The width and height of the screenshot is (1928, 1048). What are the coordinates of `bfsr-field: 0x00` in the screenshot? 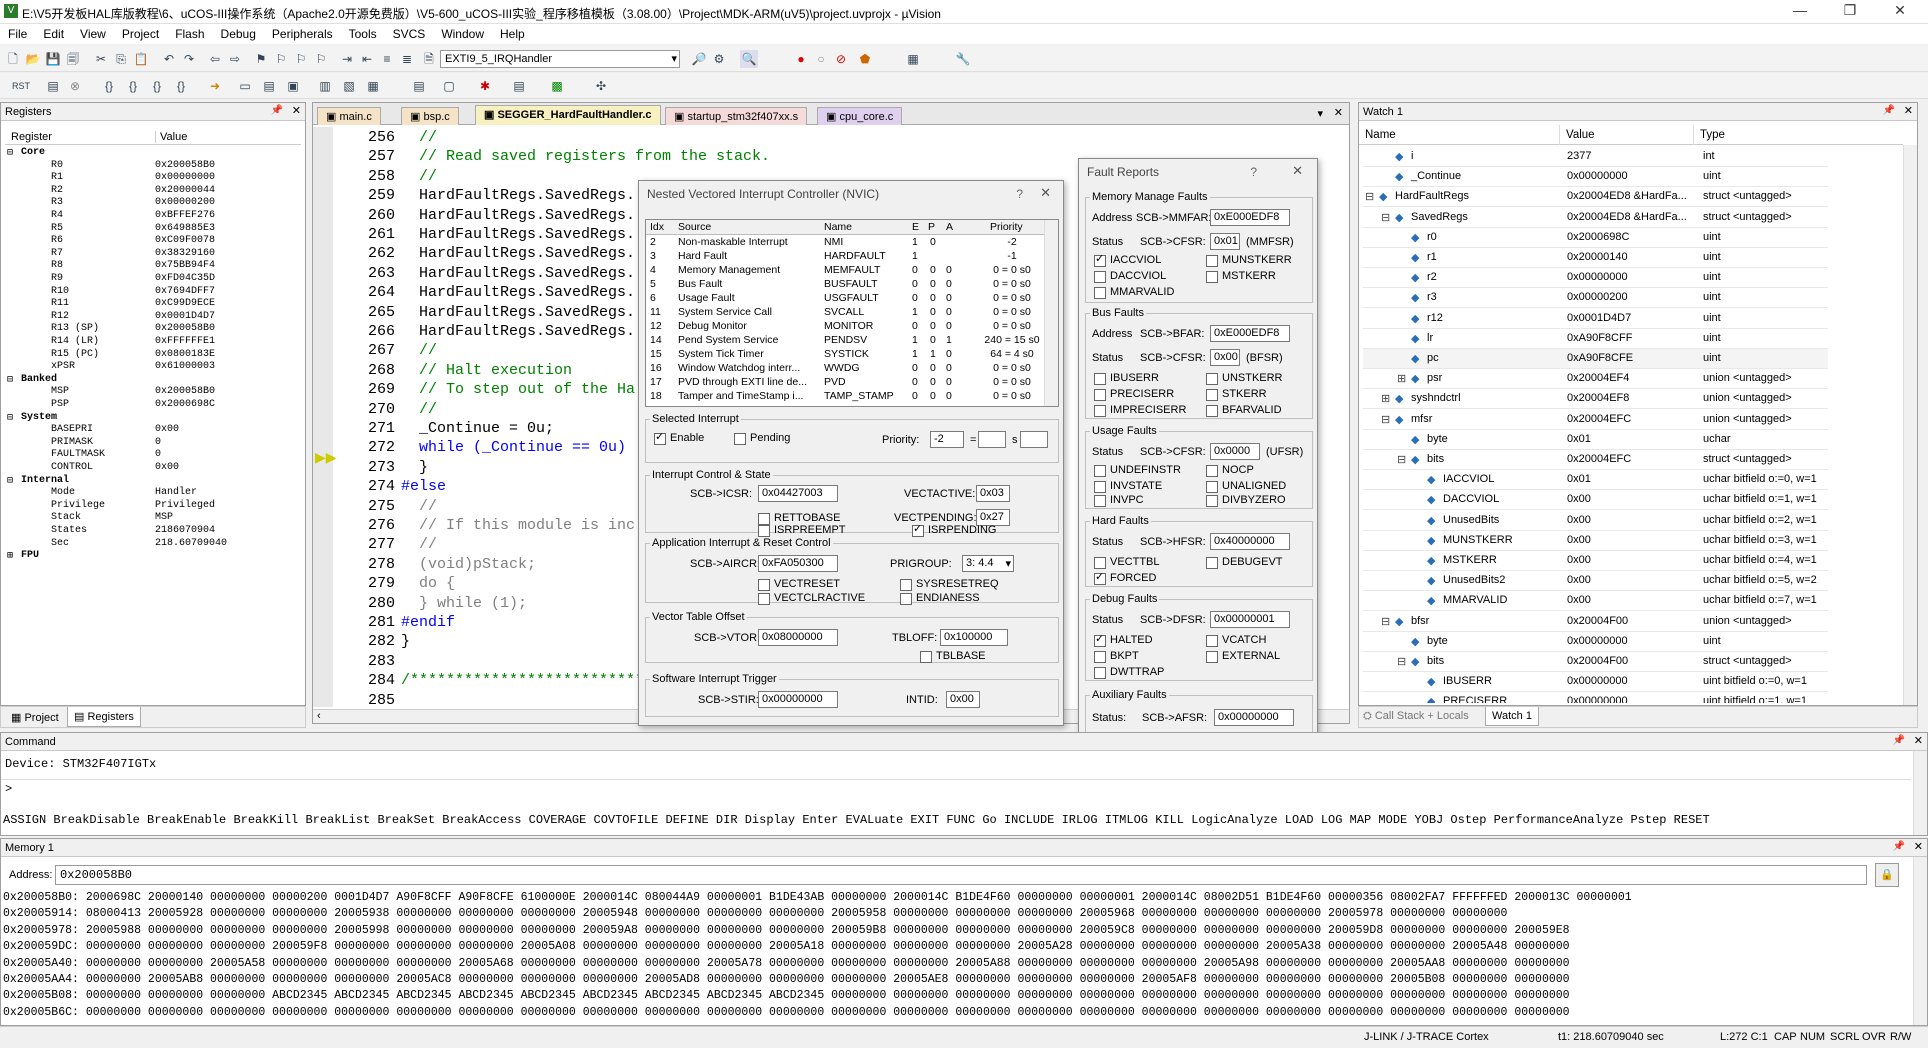 It's located at (1225, 357).